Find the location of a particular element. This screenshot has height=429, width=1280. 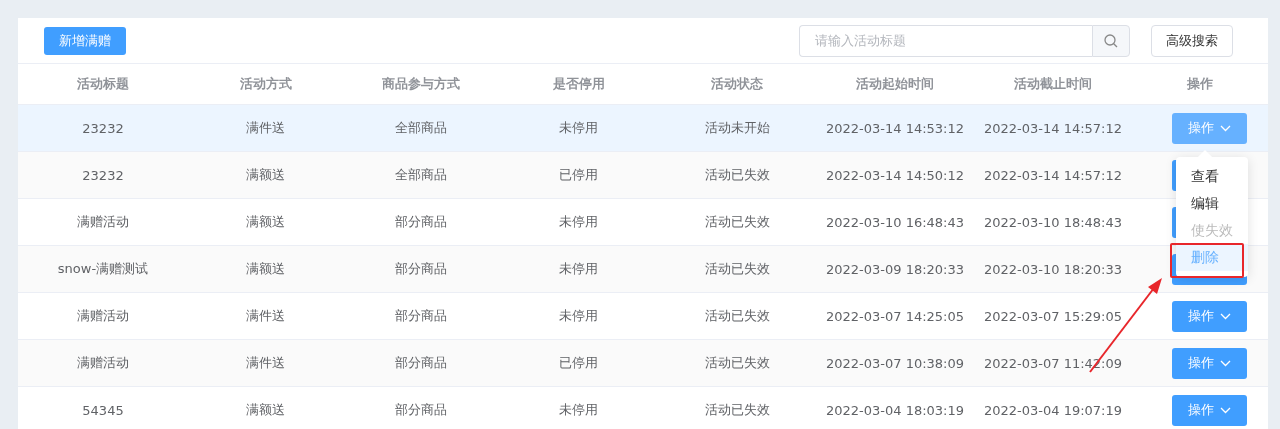

table-cell-text: 54345 is located at coordinates (103, 410).